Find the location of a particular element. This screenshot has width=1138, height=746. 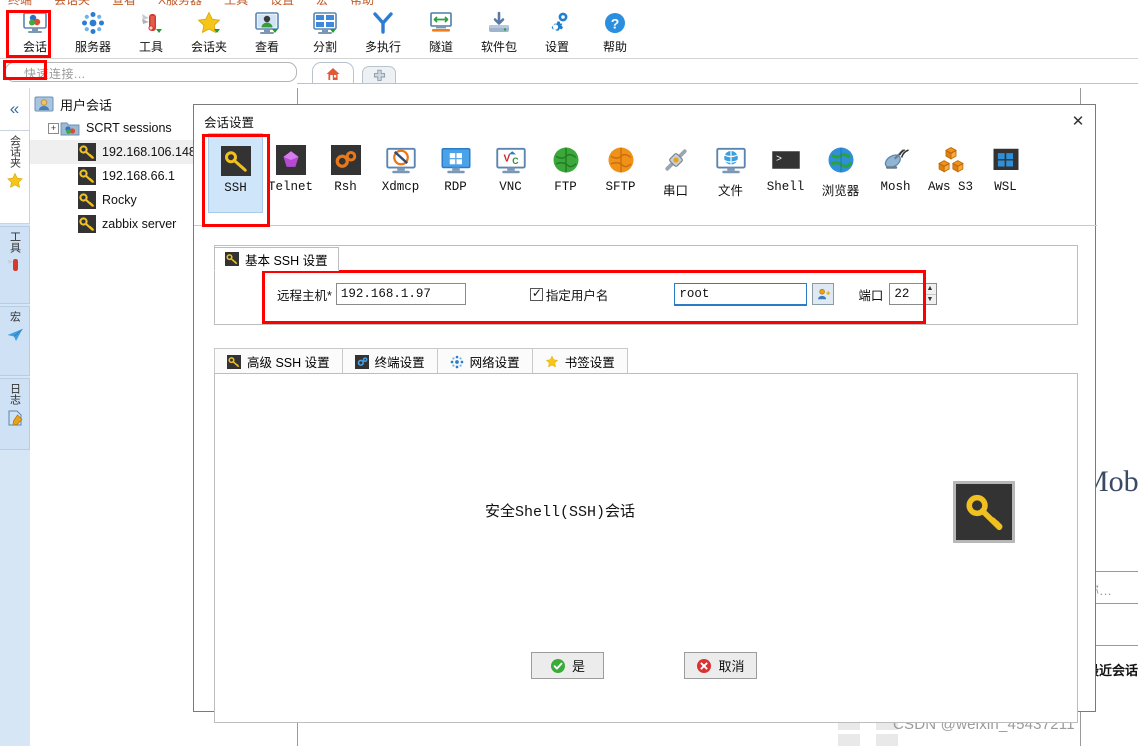

toolbar-button-help: ? 帮助 is located at coordinates (615, 31).